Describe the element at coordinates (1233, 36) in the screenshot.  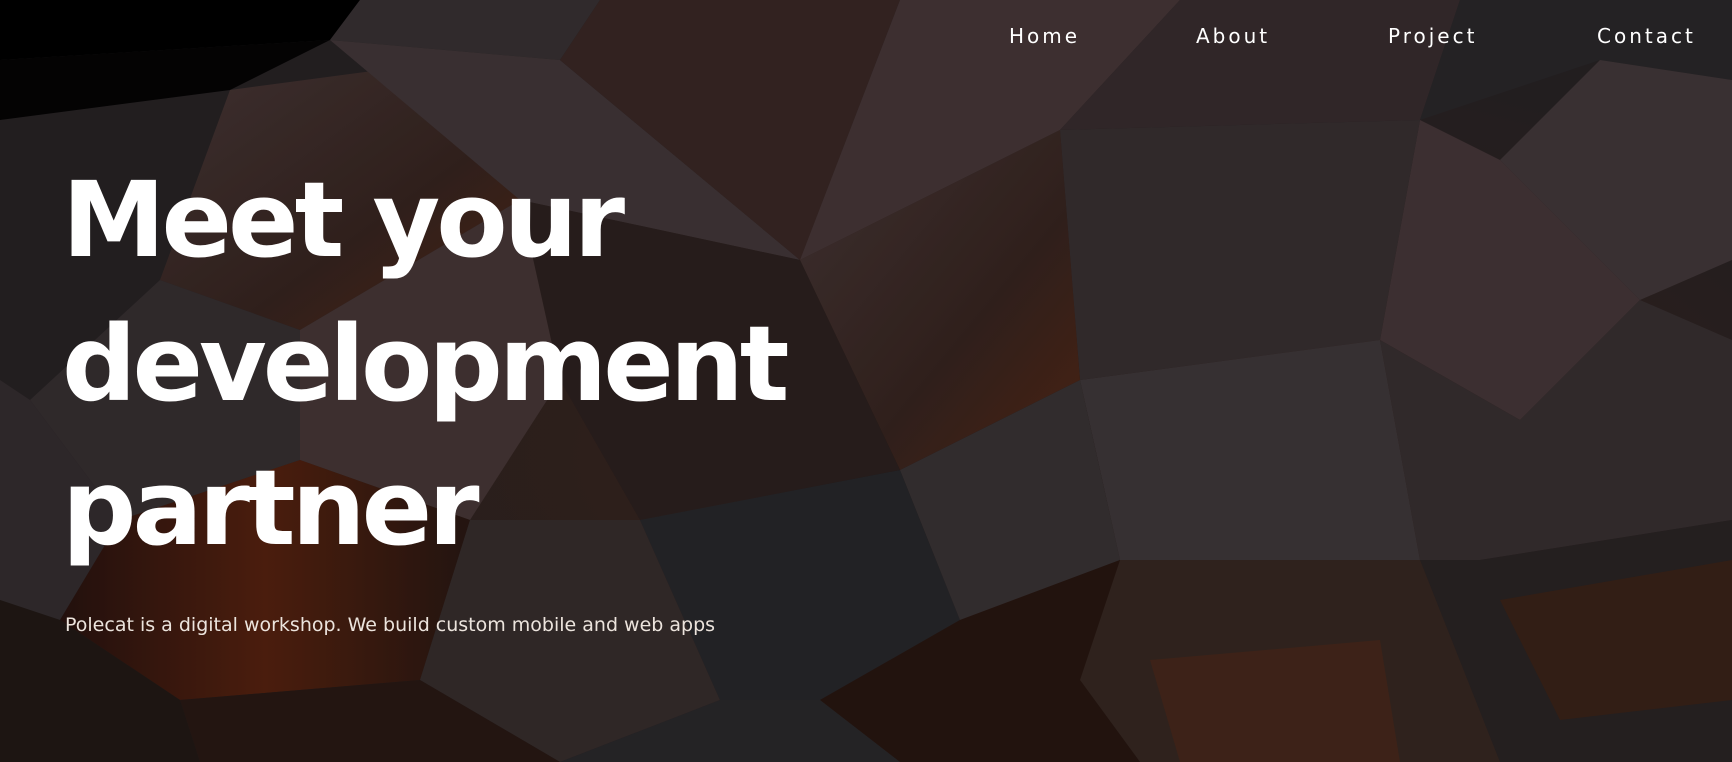
I see `nav-link-about: About` at that location.